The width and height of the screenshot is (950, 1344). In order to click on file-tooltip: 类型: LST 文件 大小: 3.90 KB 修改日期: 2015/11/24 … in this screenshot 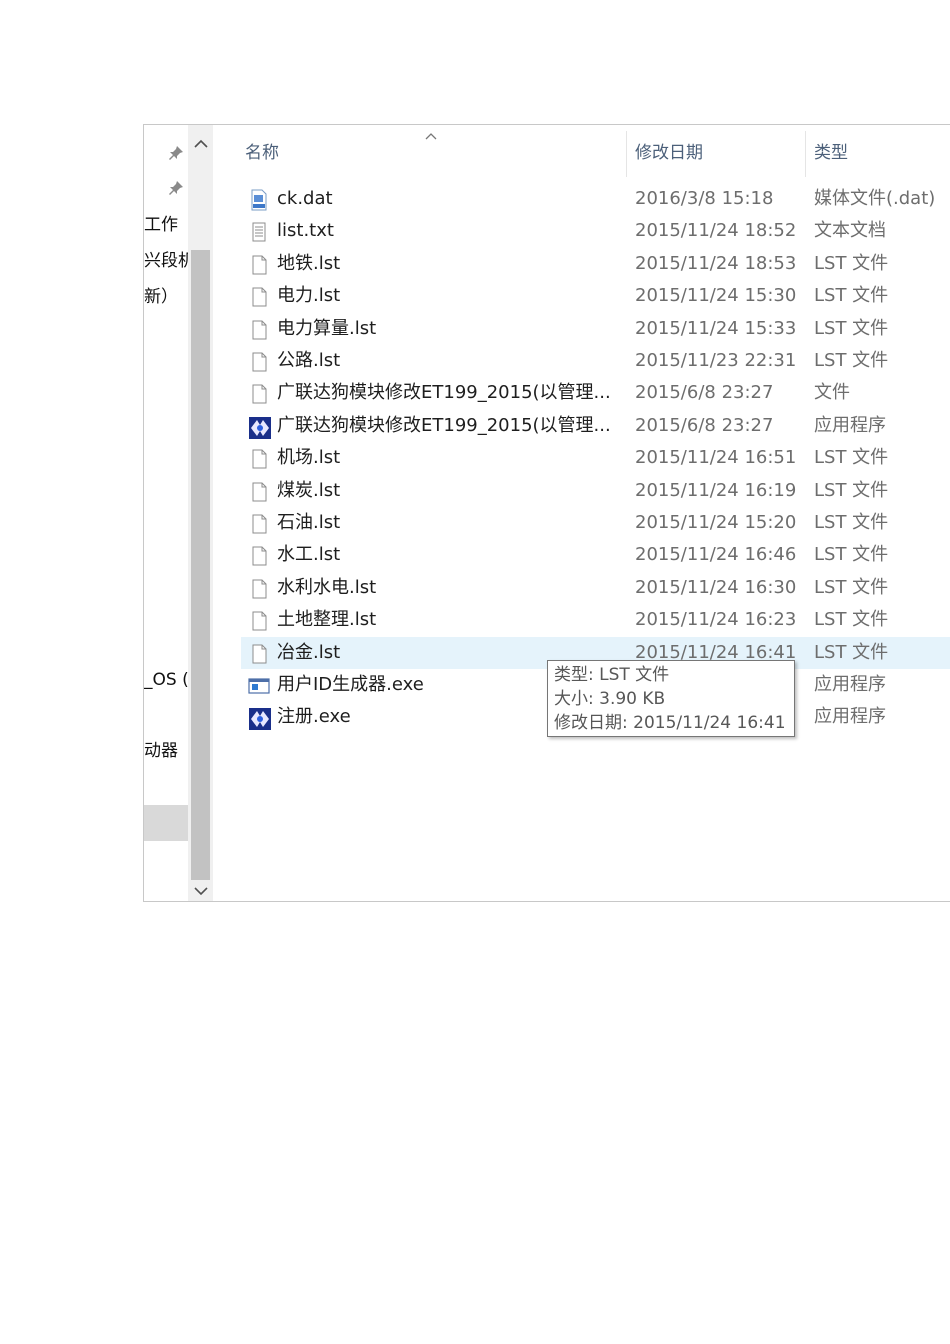, I will do `click(671, 698)`.